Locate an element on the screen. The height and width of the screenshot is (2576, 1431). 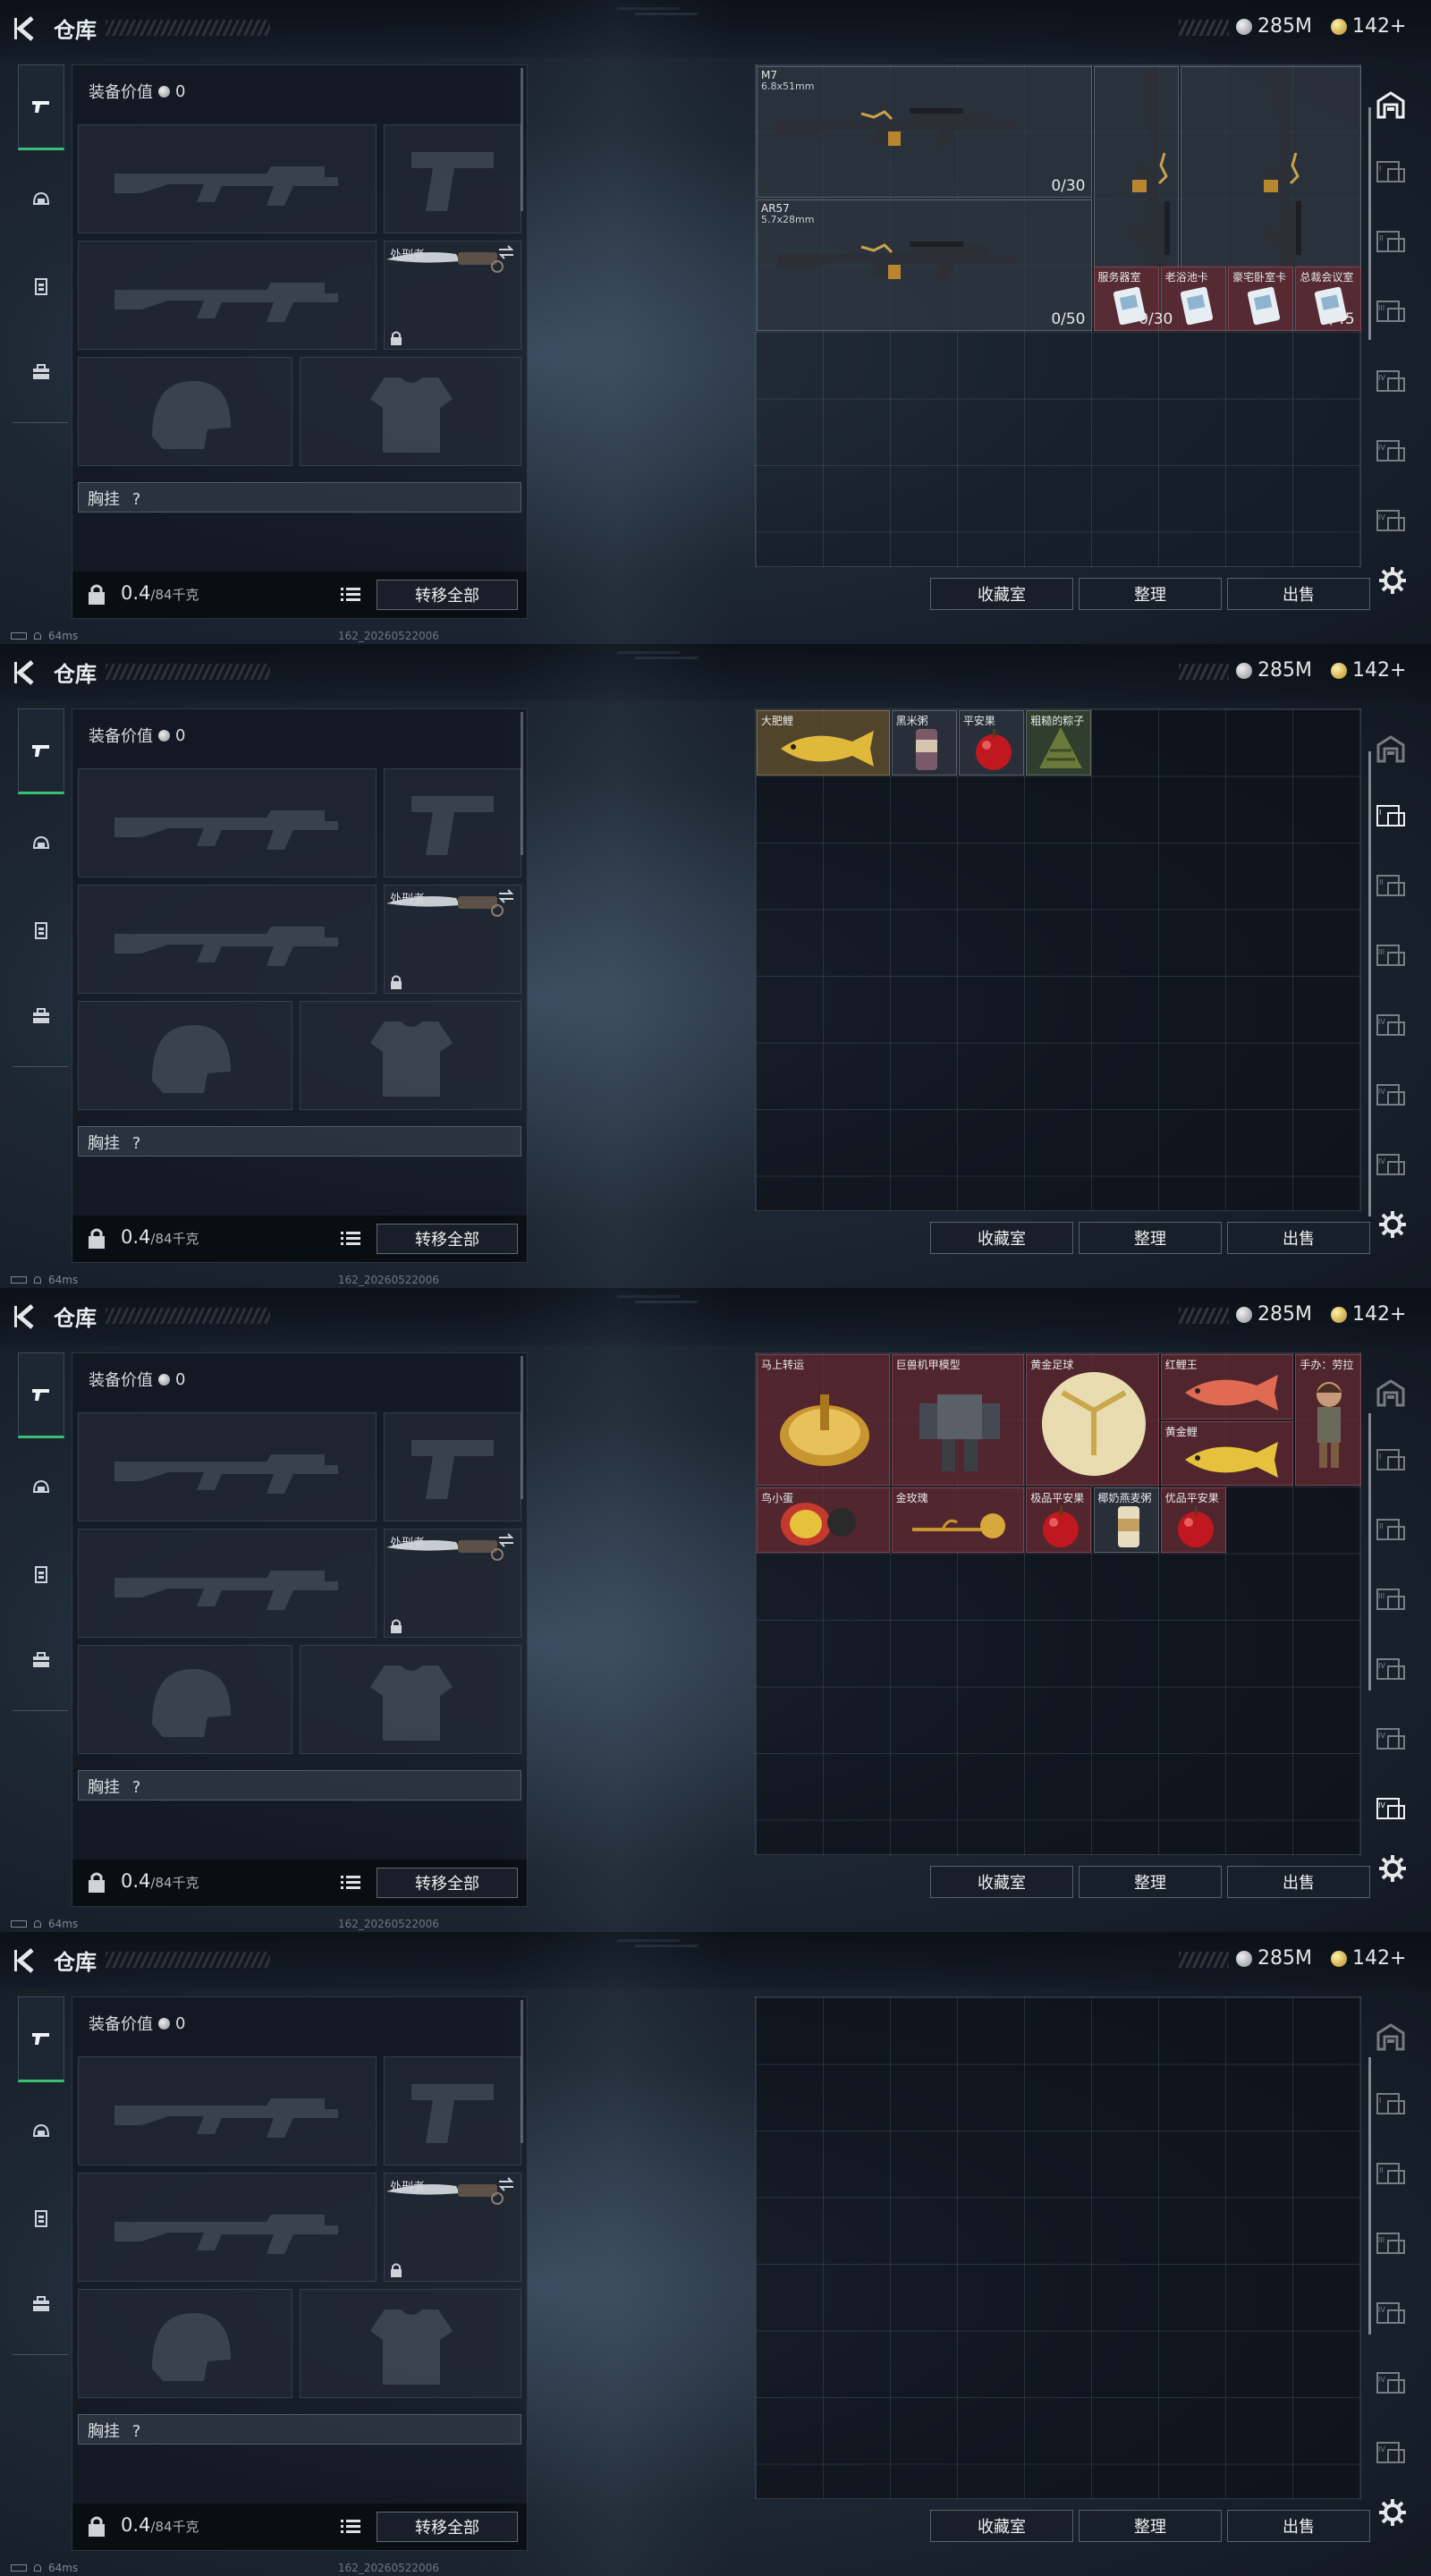
collectible-item: 椰奶燕麦粥 is located at coordinates (1126, 1520).